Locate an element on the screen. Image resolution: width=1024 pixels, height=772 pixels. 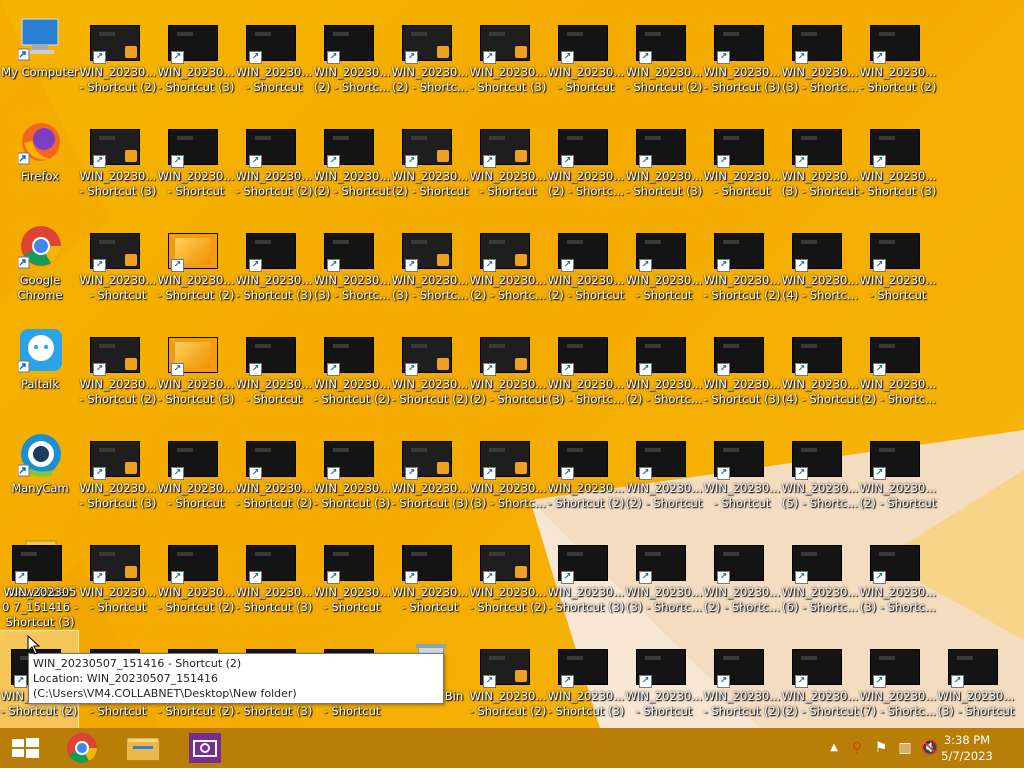
desktop-icon-chrome: Google Chrome is located at coordinates (40, 267).